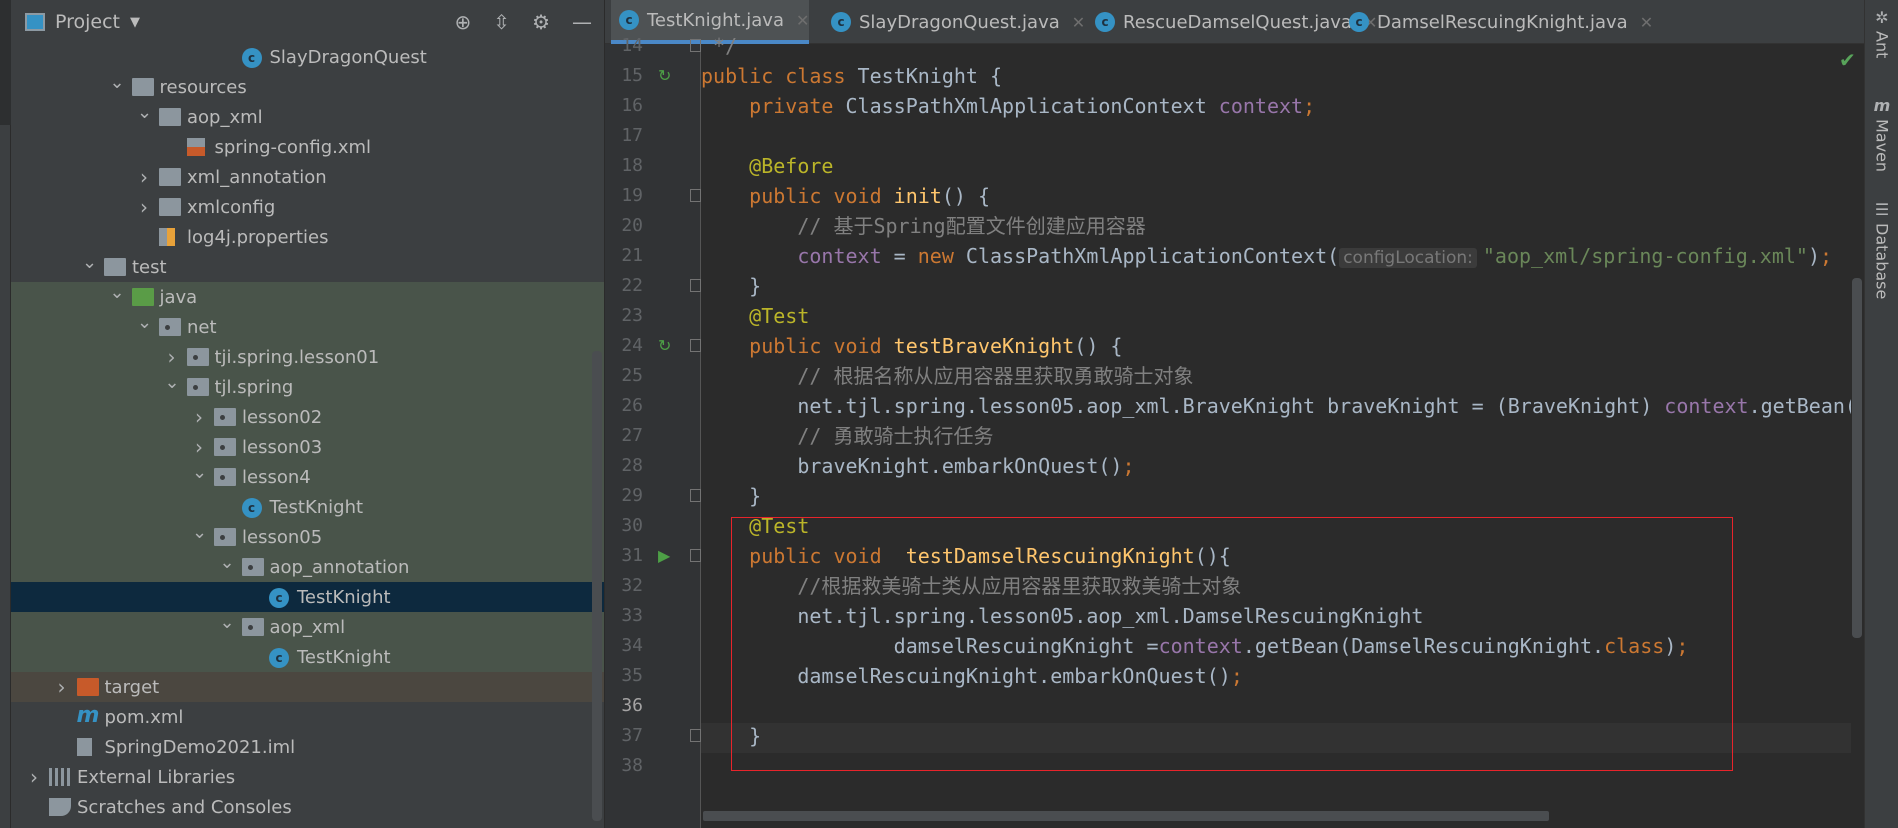 Image resolution: width=1898 pixels, height=828 pixels. Describe the element at coordinates (307, 357) in the screenshot. I see `tree-item: › tji.spring.lesson01` at that location.